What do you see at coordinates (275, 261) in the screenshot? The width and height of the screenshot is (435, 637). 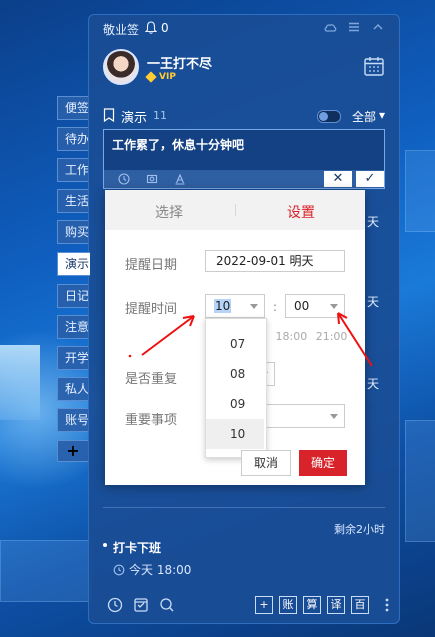 I see `reminder-date-field: 2022-09-01 明天` at bounding box center [275, 261].